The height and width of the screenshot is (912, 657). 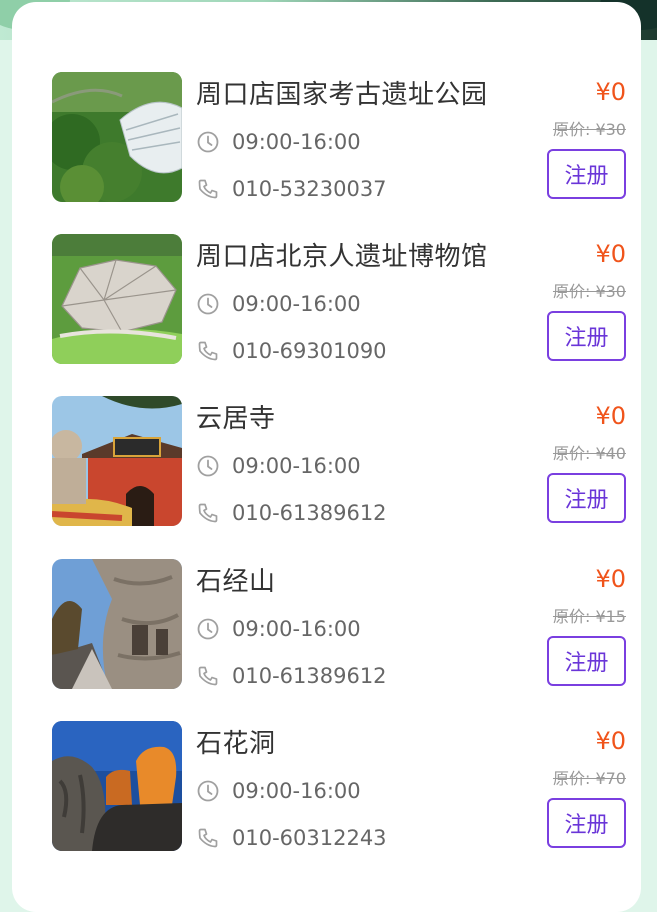 I want to click on venue-name: 云居寺, so click(x=236, y=419).